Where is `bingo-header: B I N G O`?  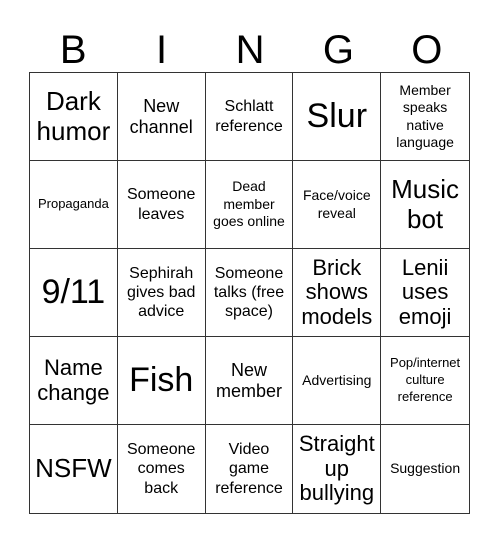 bingo-header: B I N G O is located at coordinates (250, 50).